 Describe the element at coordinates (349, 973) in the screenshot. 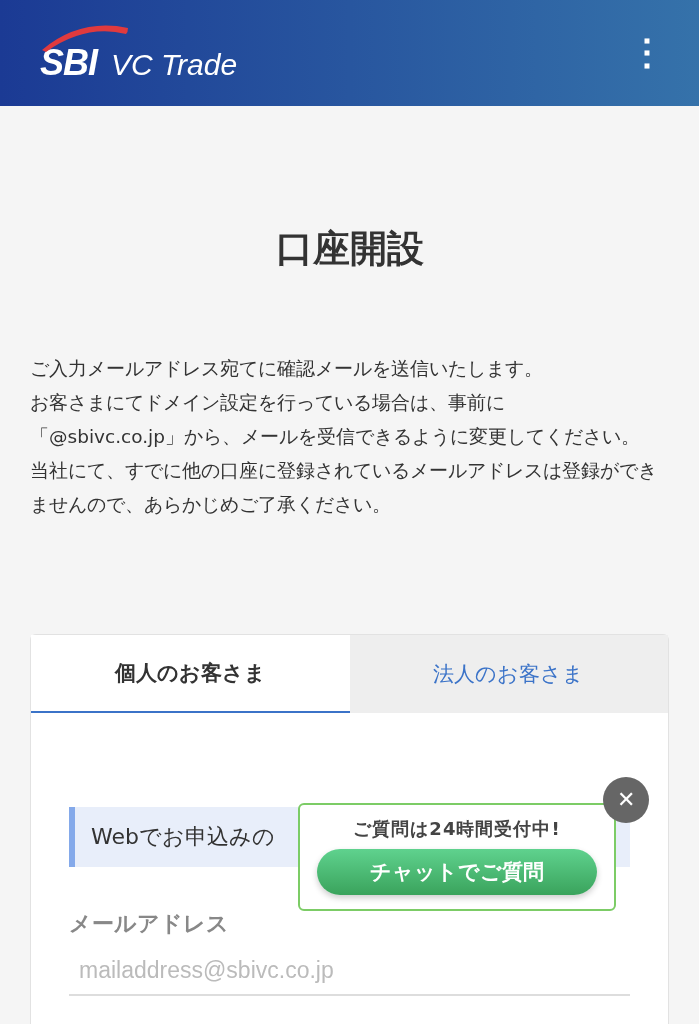

I see `email-field: mailaddress@sbivc.co.jp` at that location.